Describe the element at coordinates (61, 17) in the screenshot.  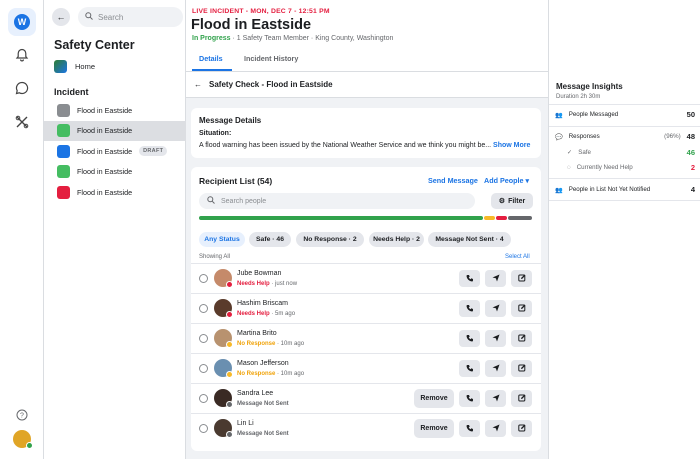
I see `back-button: ←` at that location.